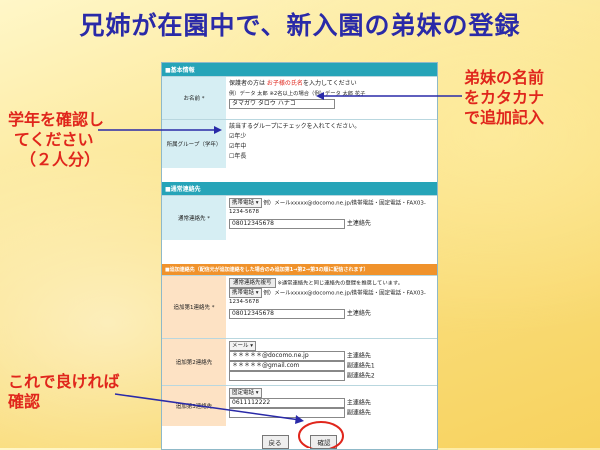  Describe the element at coordinates (194, 144) in the screenshot. I see `group-label: 所属グループ（学年）` at that location.